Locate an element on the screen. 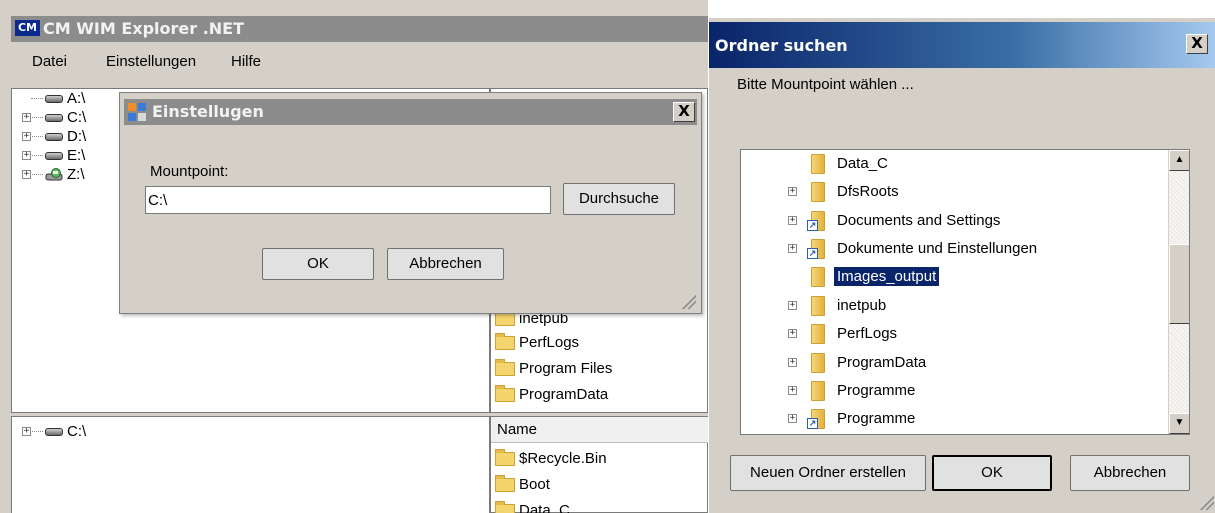  tree-item-label: E:\ is located at coordinates (76, 155).